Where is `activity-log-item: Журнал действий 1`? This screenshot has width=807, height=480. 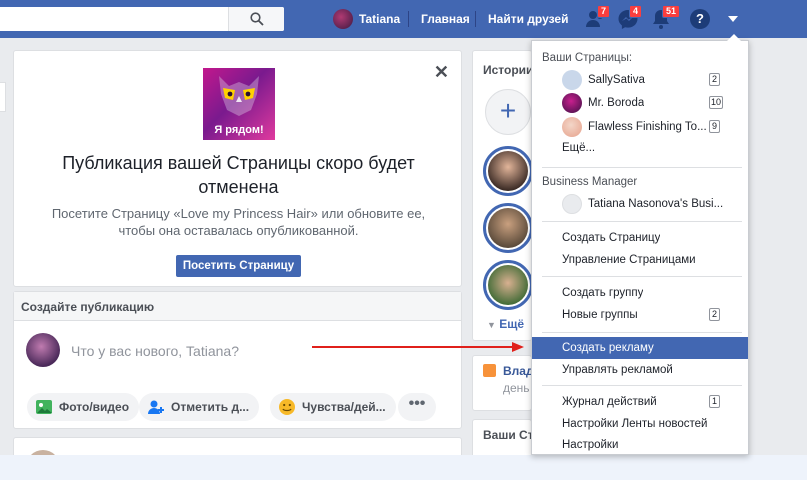
activity-log-item: Журнал действий 1 is located at coordinates (640, 402).